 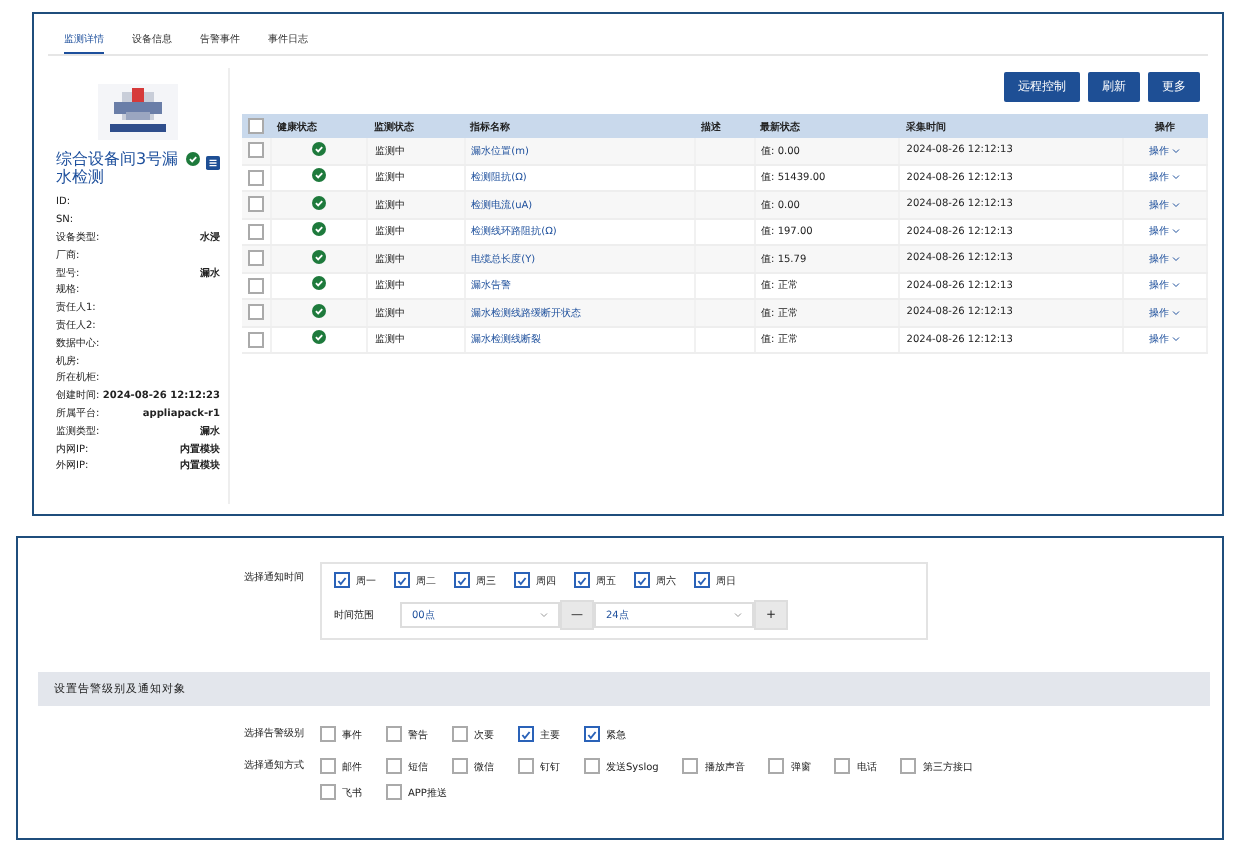 I want to click on list-icon, so click(x=213, y=163).